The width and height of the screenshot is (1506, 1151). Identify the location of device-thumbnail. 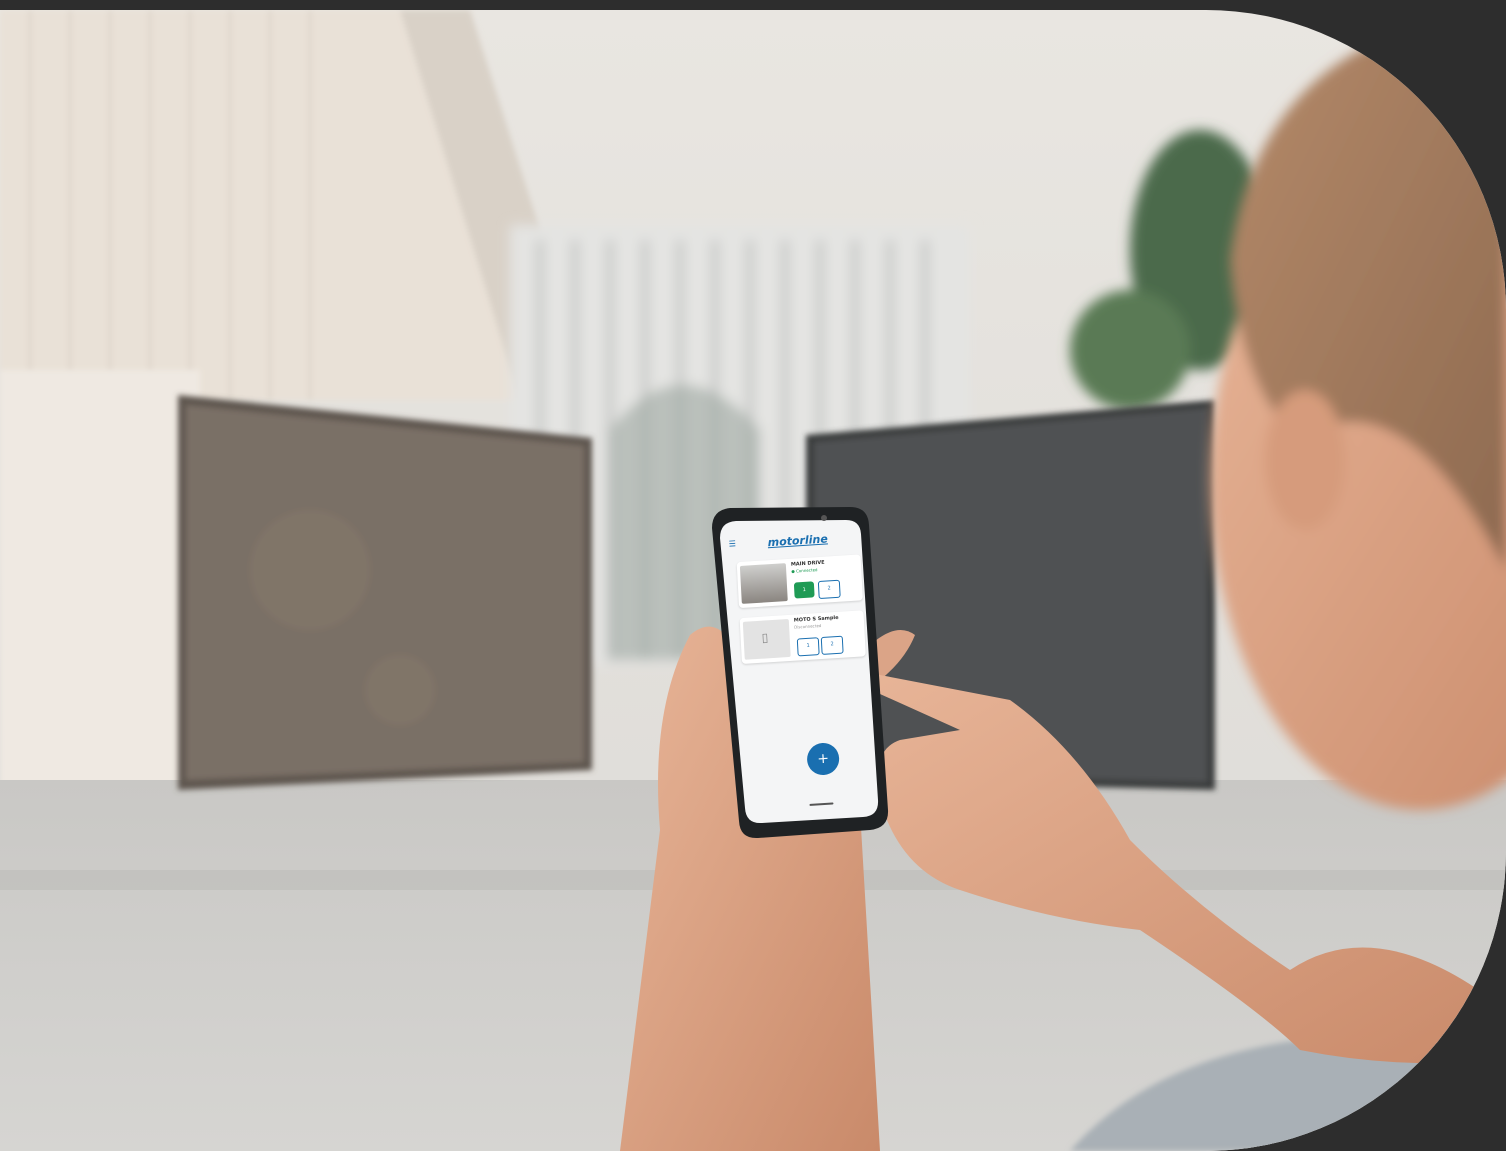
(763, 583).